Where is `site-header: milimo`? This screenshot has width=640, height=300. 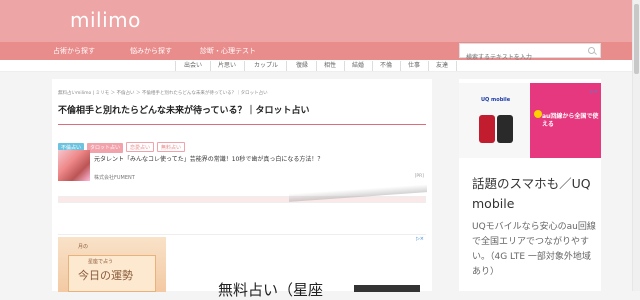
site-header: milimo is located at coordinates (316, 21).